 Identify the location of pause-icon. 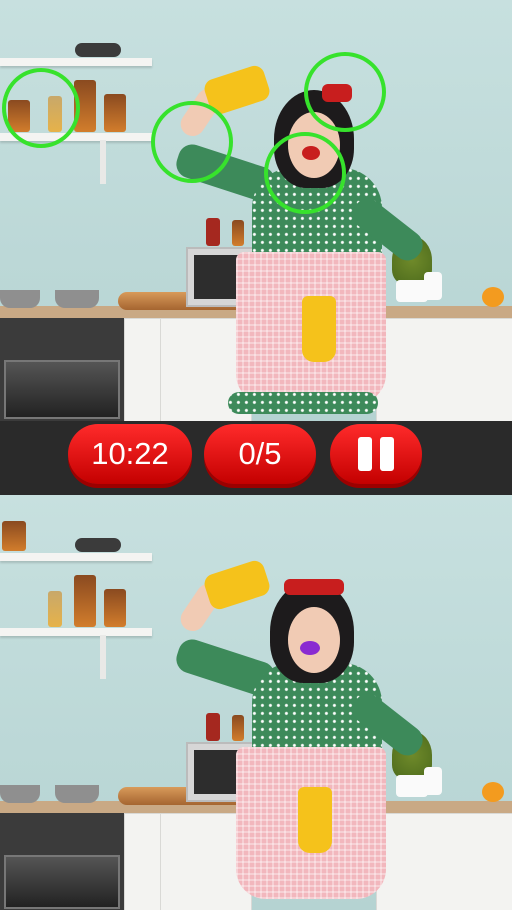
(376, 454).